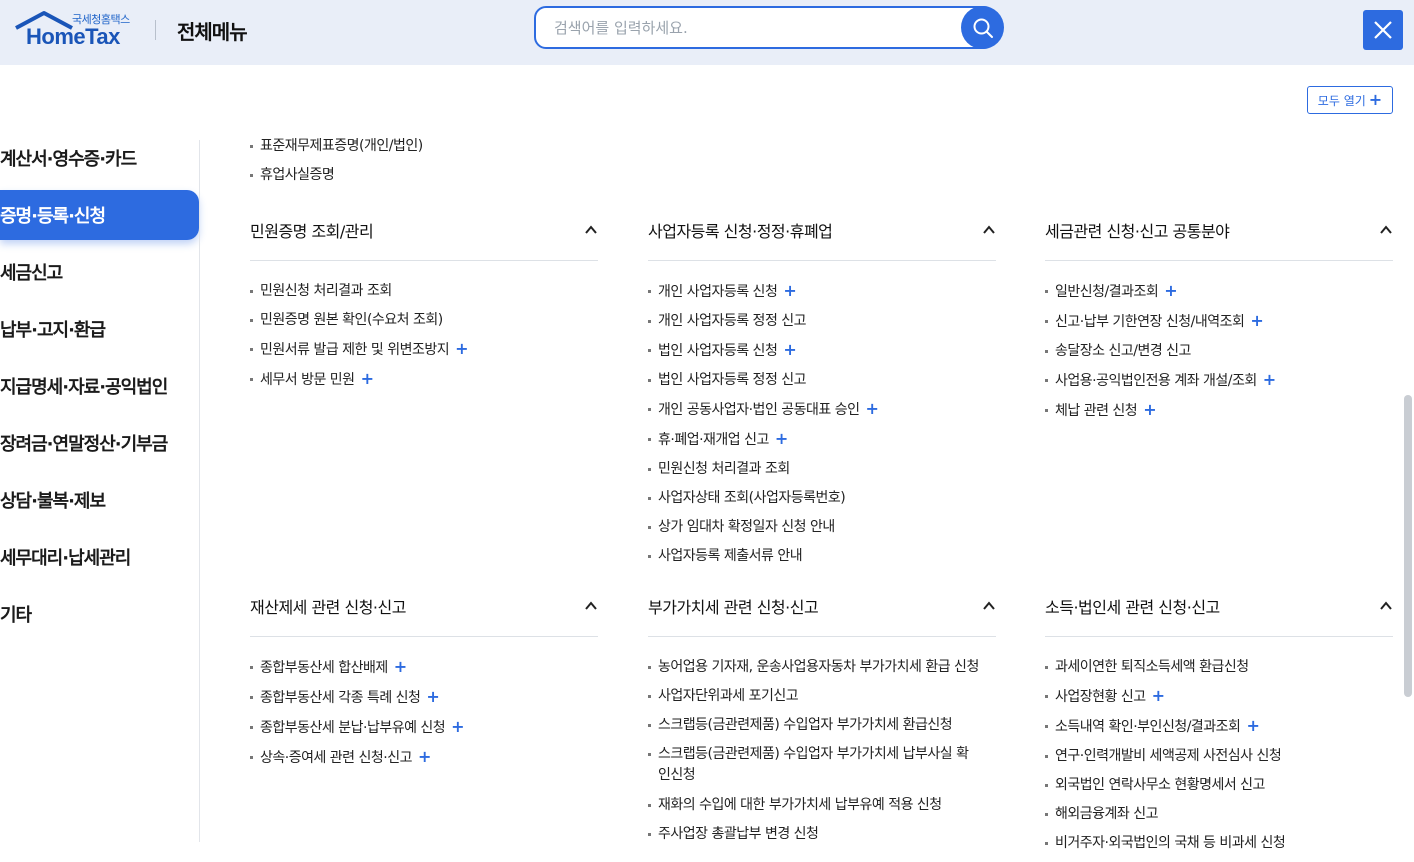 The width and height of the screenshot is (1414, 862). I want to click on open-all-button: 모두 열기 +, so click(1350, 100).